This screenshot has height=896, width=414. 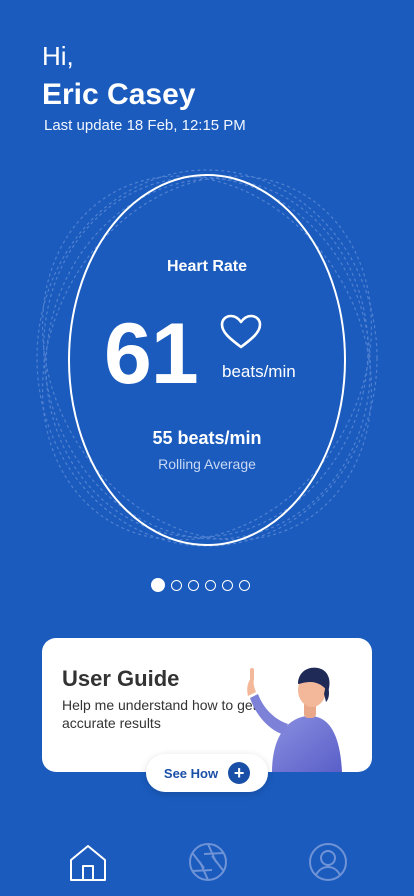 What do you see at coordinates (239, 773) in the screenshot?
I see `plus-icon: +` at bounding box center [239, 773].